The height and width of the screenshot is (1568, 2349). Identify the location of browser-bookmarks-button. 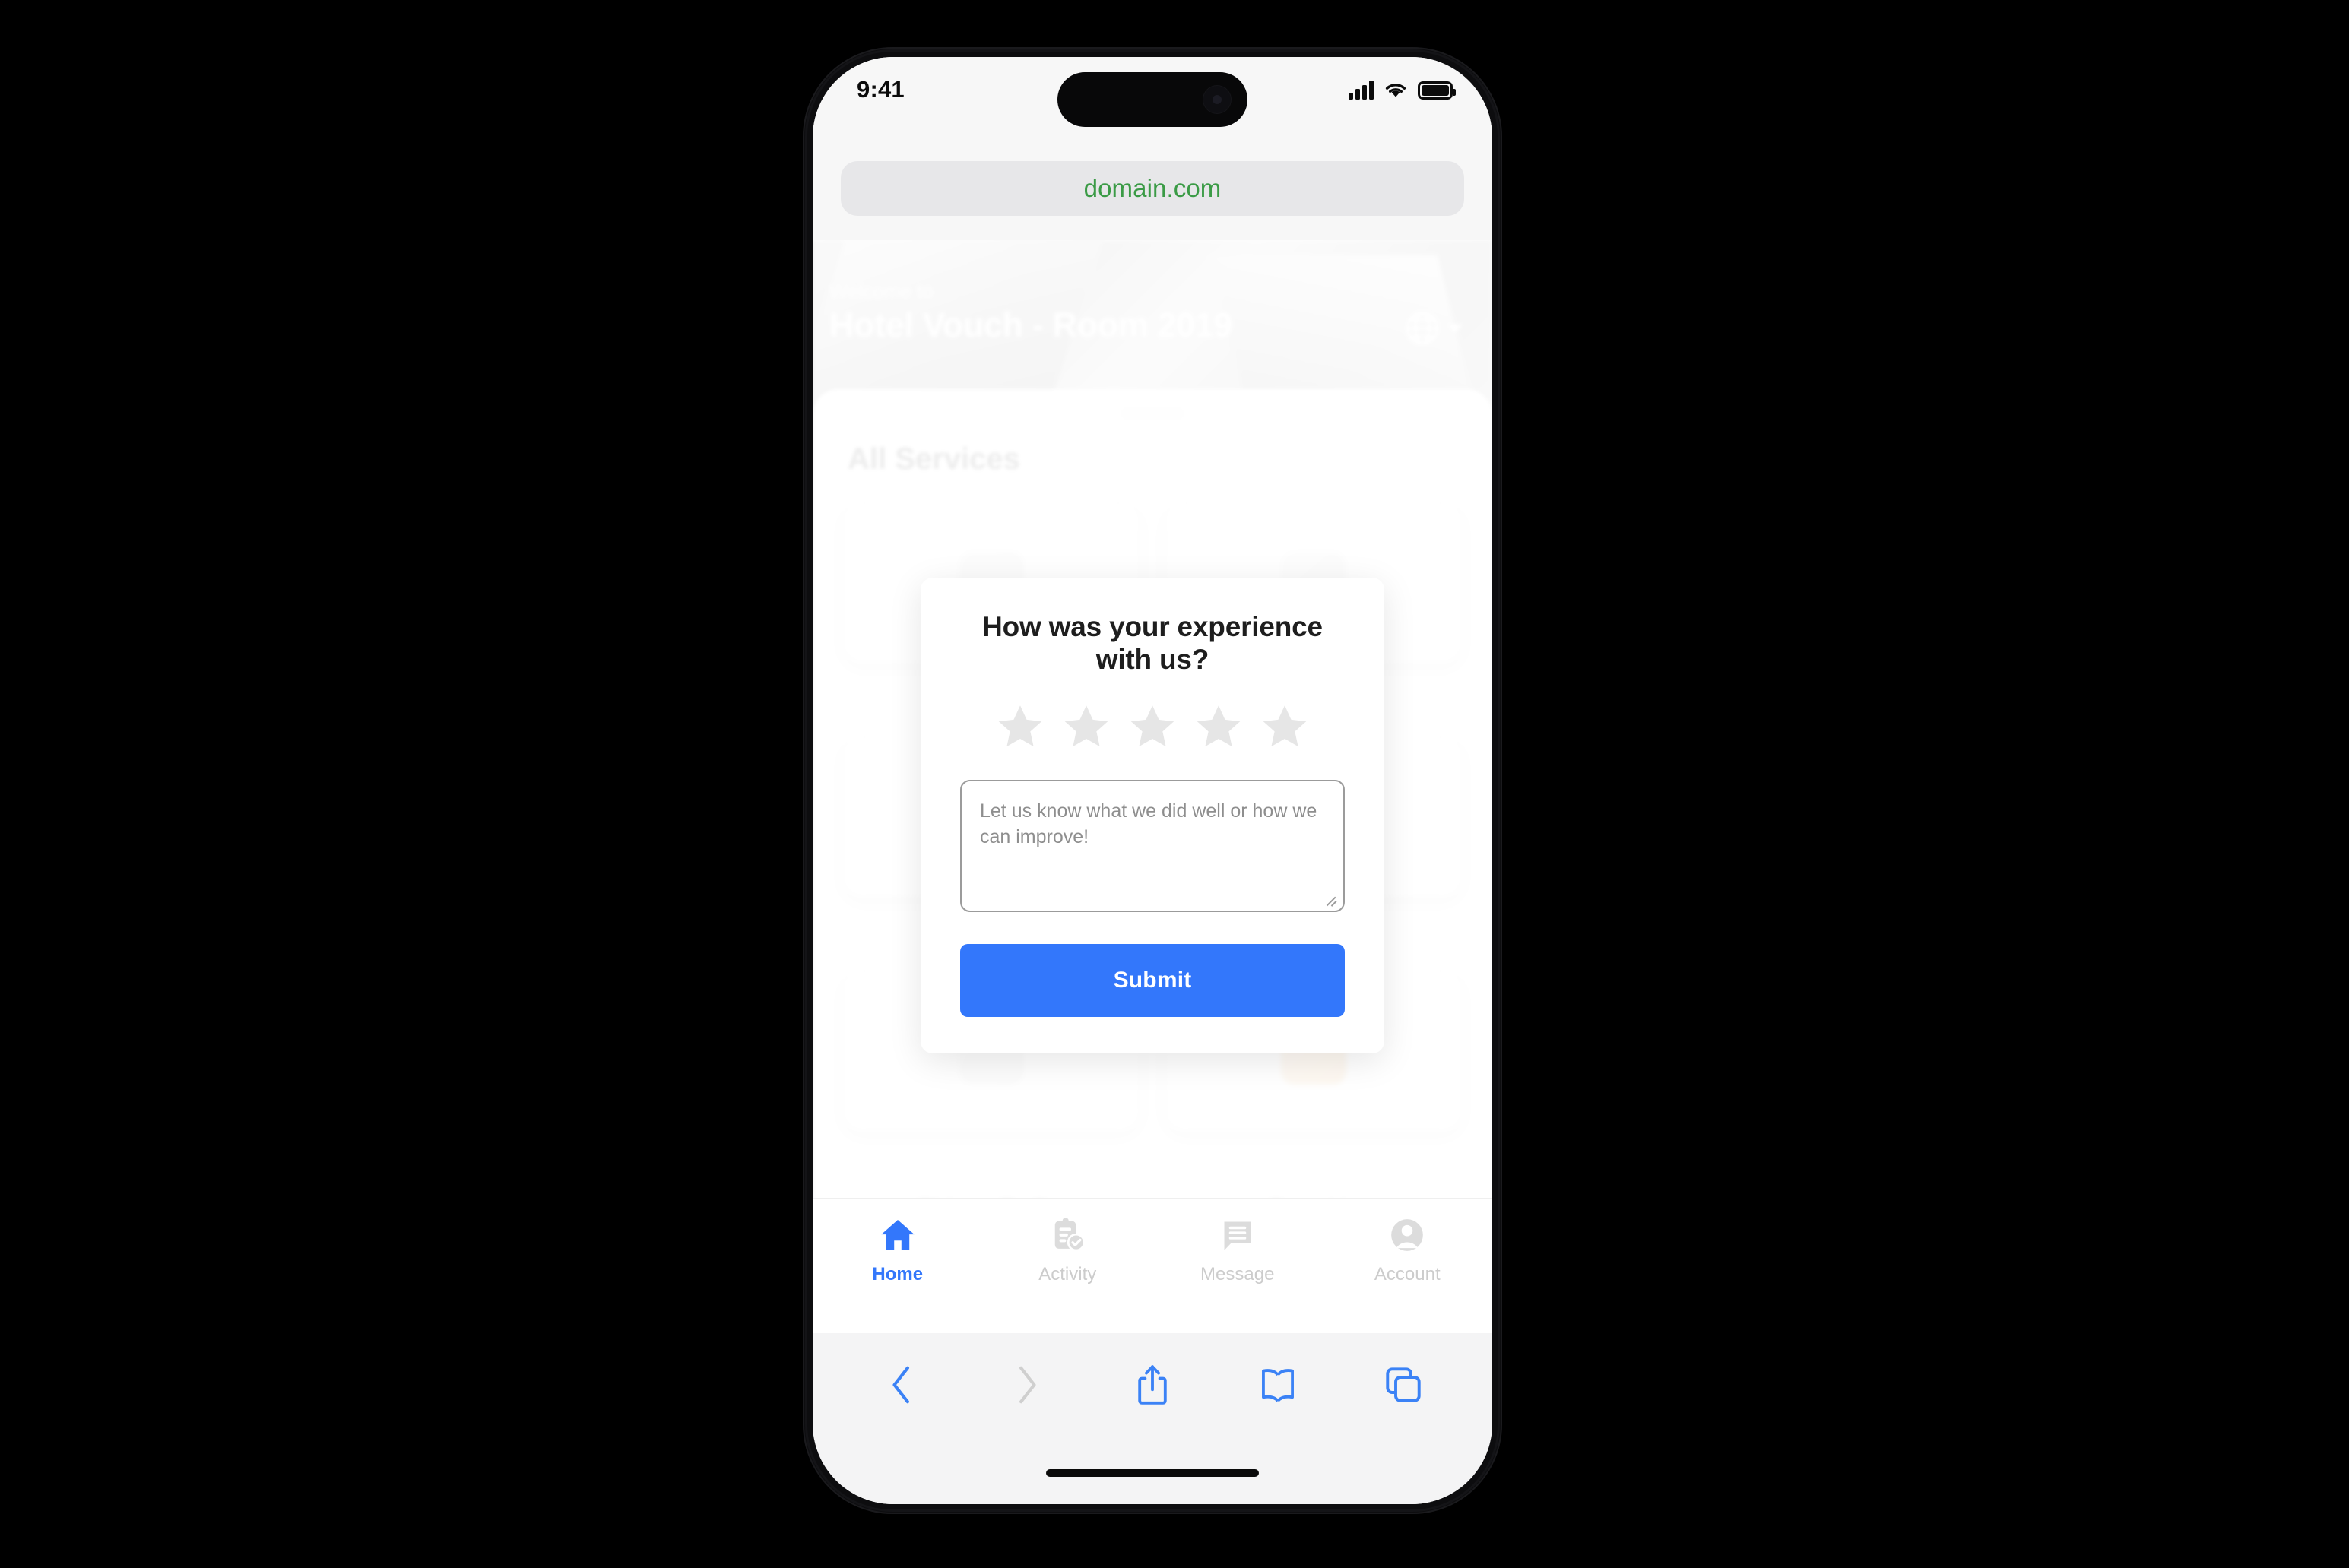
(1278, 1385).